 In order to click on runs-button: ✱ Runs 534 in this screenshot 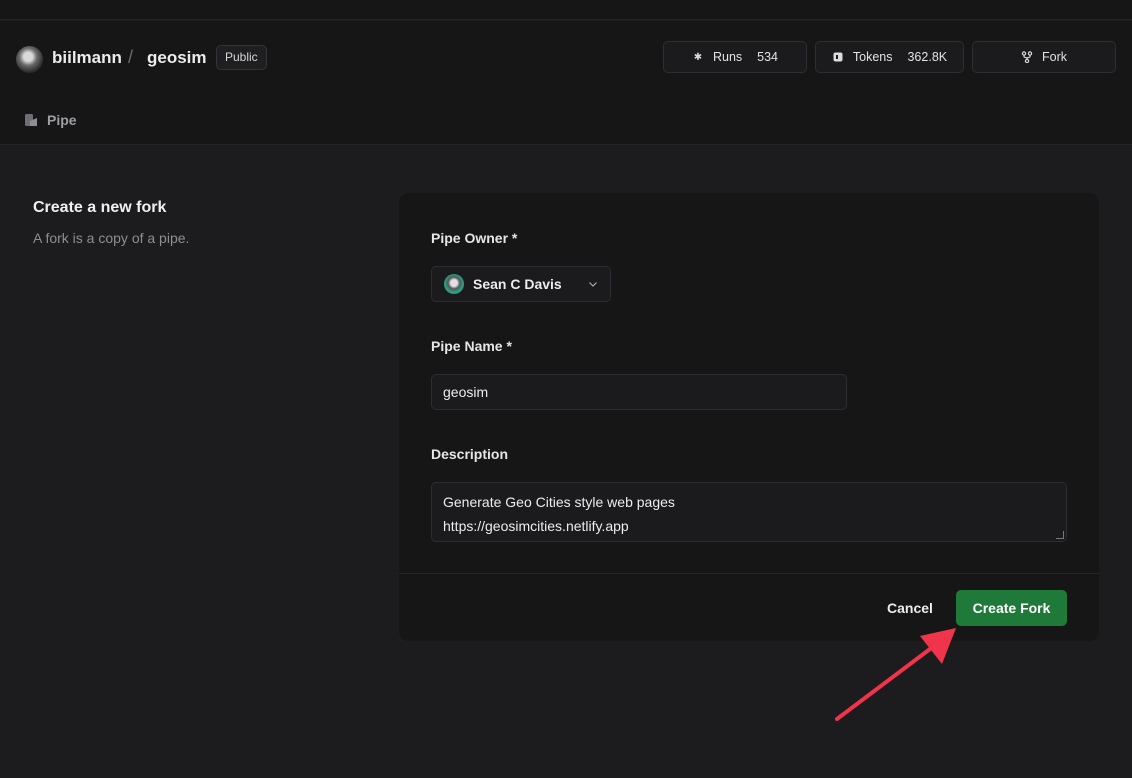, I will do `click(735, 57)`.